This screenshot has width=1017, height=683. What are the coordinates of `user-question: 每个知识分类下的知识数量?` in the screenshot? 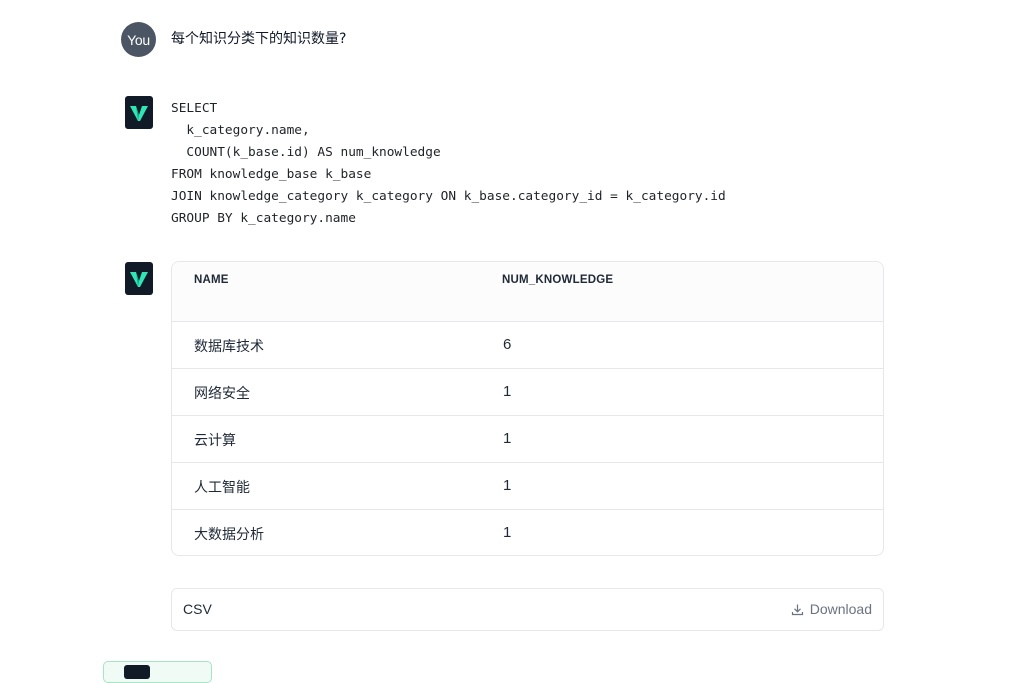 It's located at (259, 39).